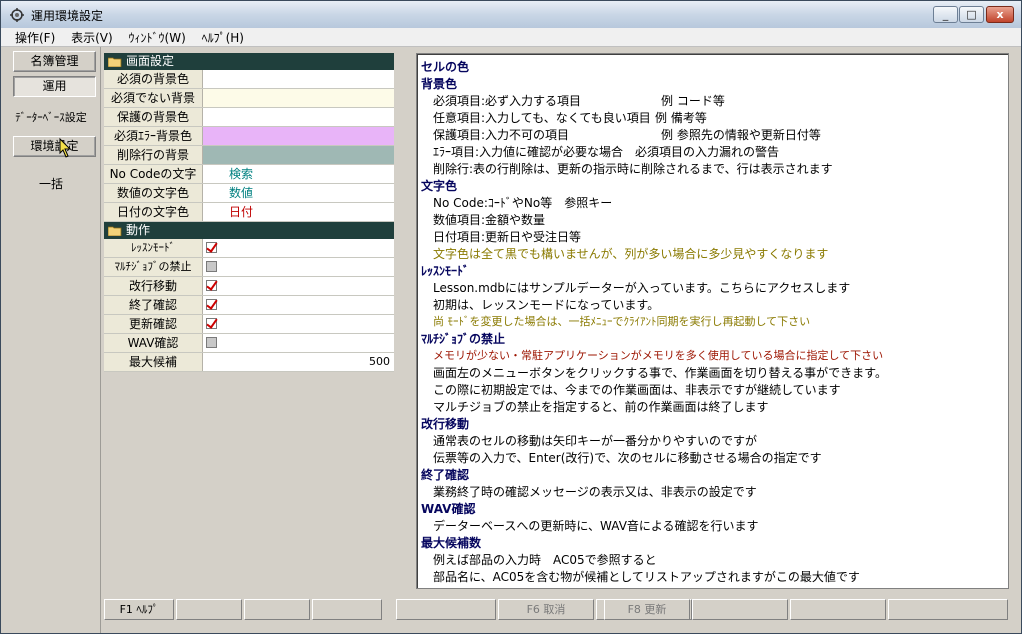 The height and width of the screenshot is (634, 1022). I want to click on desc-heading: ﾏﾙﾁｼﾞｮﾌﾞの禁止, so click(463, 339).